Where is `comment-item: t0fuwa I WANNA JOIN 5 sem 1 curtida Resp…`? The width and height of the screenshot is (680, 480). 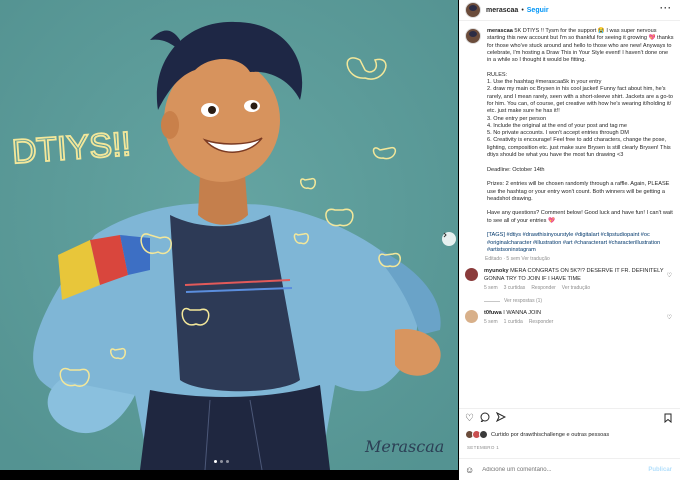 comment-item: t0fuwa I WANNA JOIN 5 sem 1 curtida Resp… is located at coordinates (569, 315).